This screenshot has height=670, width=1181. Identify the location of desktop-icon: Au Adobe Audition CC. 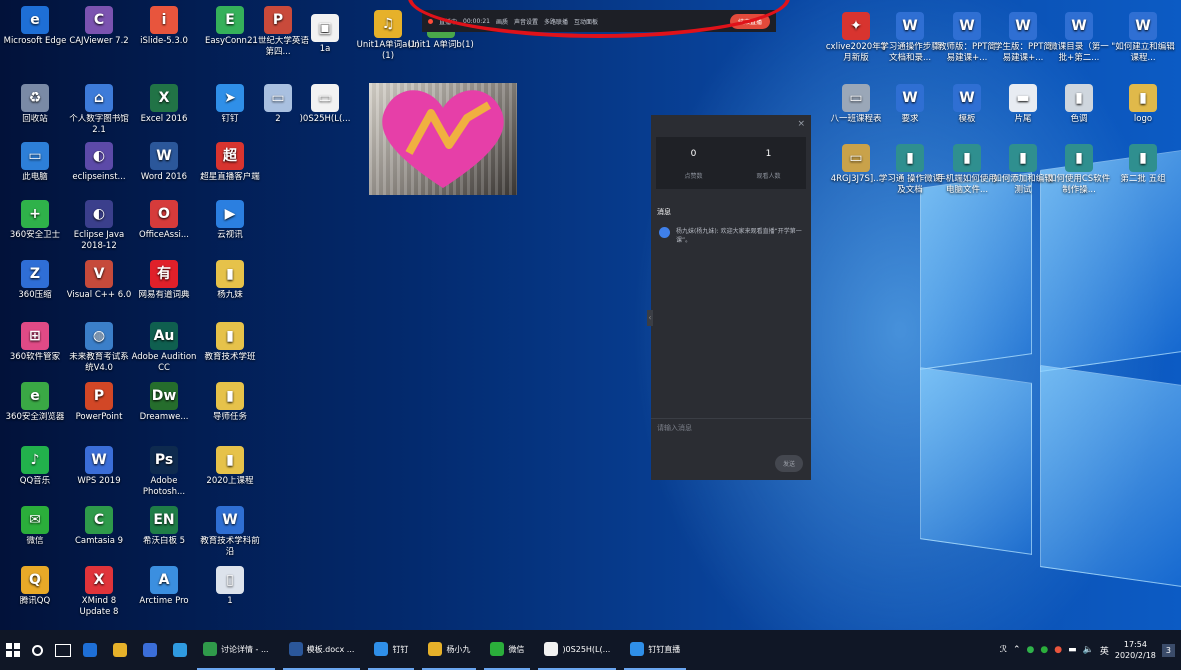
(164, 348).